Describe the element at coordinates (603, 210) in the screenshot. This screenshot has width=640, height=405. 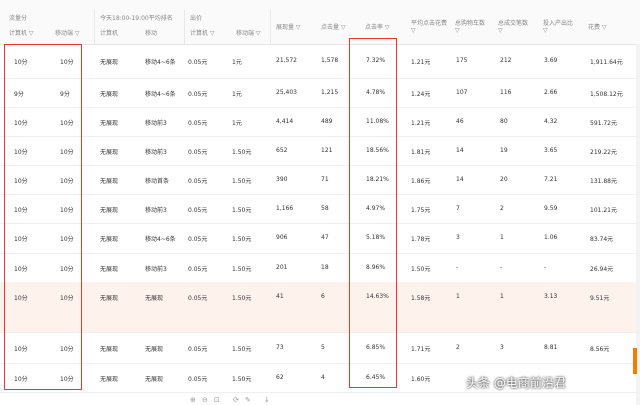
I see `table-cell: 101.21元` at that location.